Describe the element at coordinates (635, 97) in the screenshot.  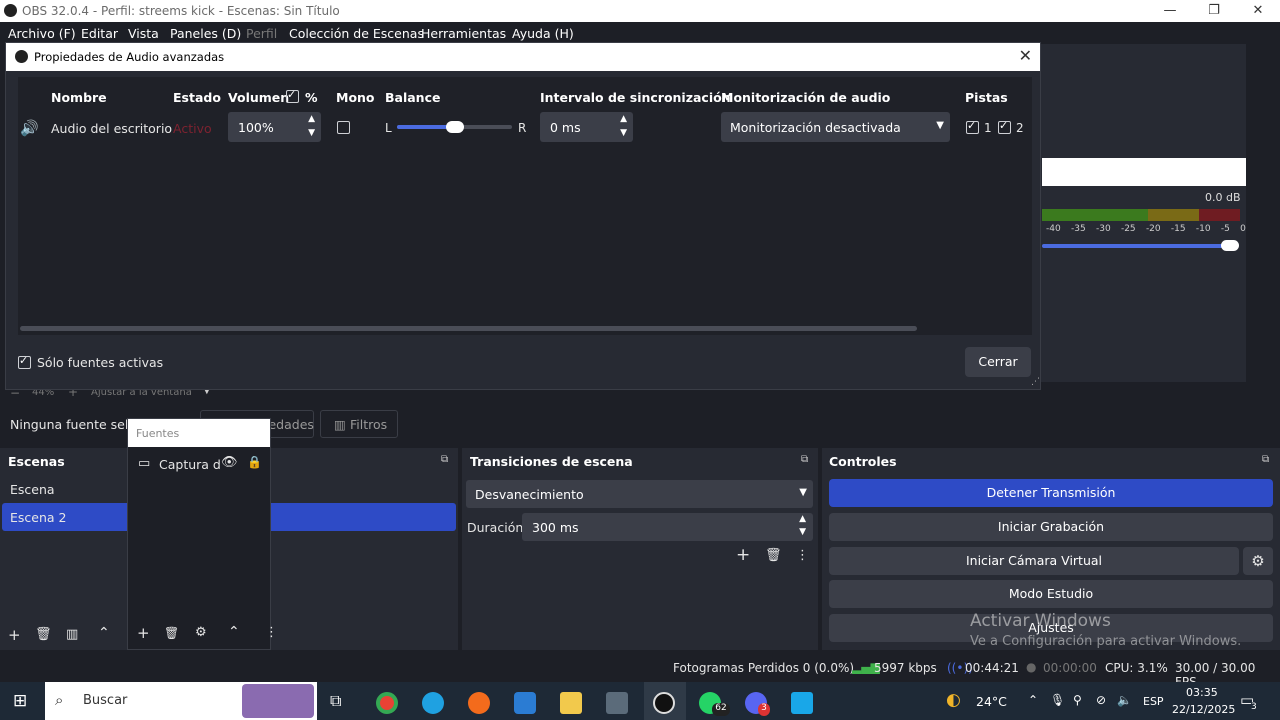
I see `header-sync: Intervalo de sincronización` at that location.